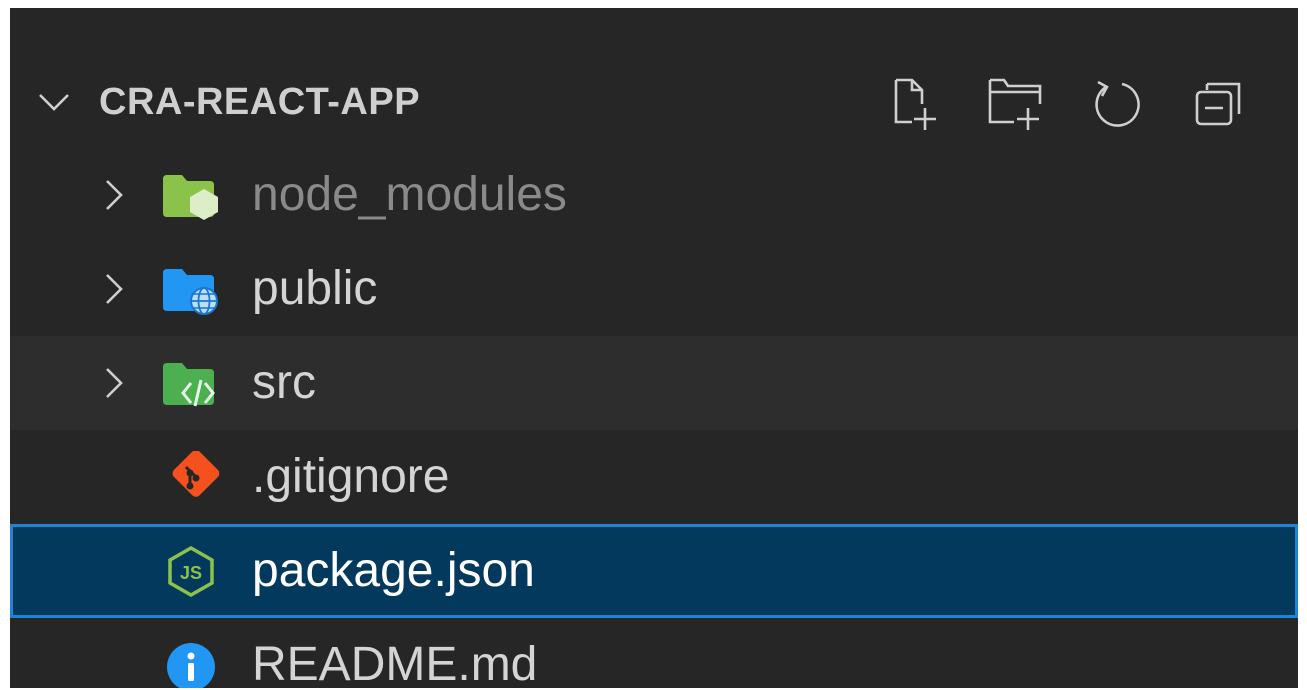  Describe the element at coordinates (315, 288) in the screenshot. I see `tree-item-label: public` at that location.